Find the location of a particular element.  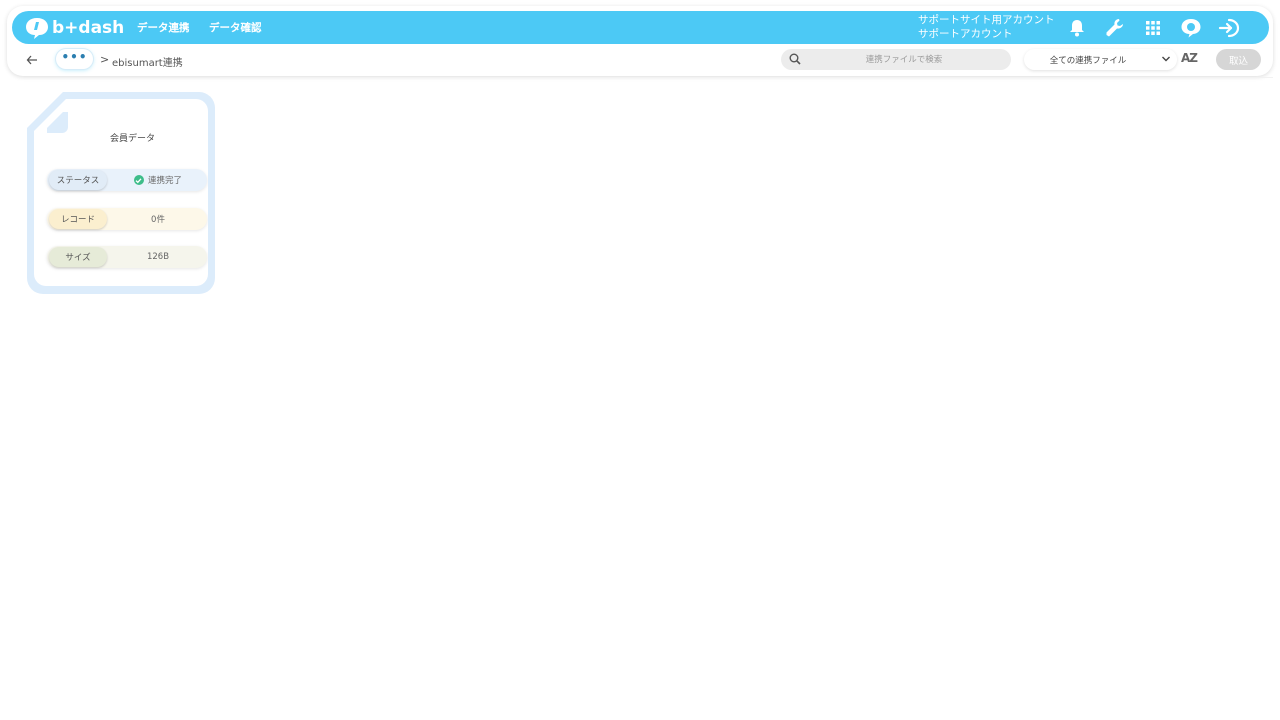

bell-icon is located at coordinates (1077, 28).